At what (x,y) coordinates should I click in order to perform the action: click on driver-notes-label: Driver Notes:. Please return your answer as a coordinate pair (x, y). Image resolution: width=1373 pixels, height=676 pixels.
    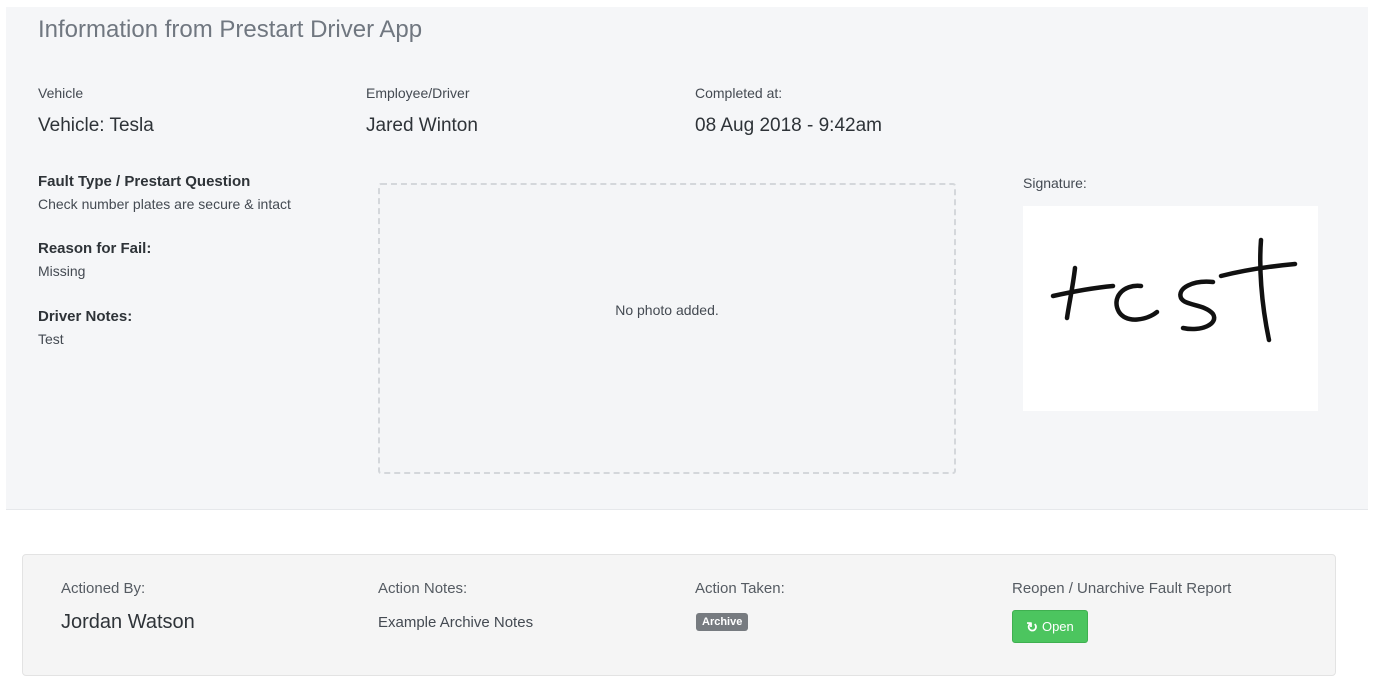
    Looking at the image, I should click on (85, 316).